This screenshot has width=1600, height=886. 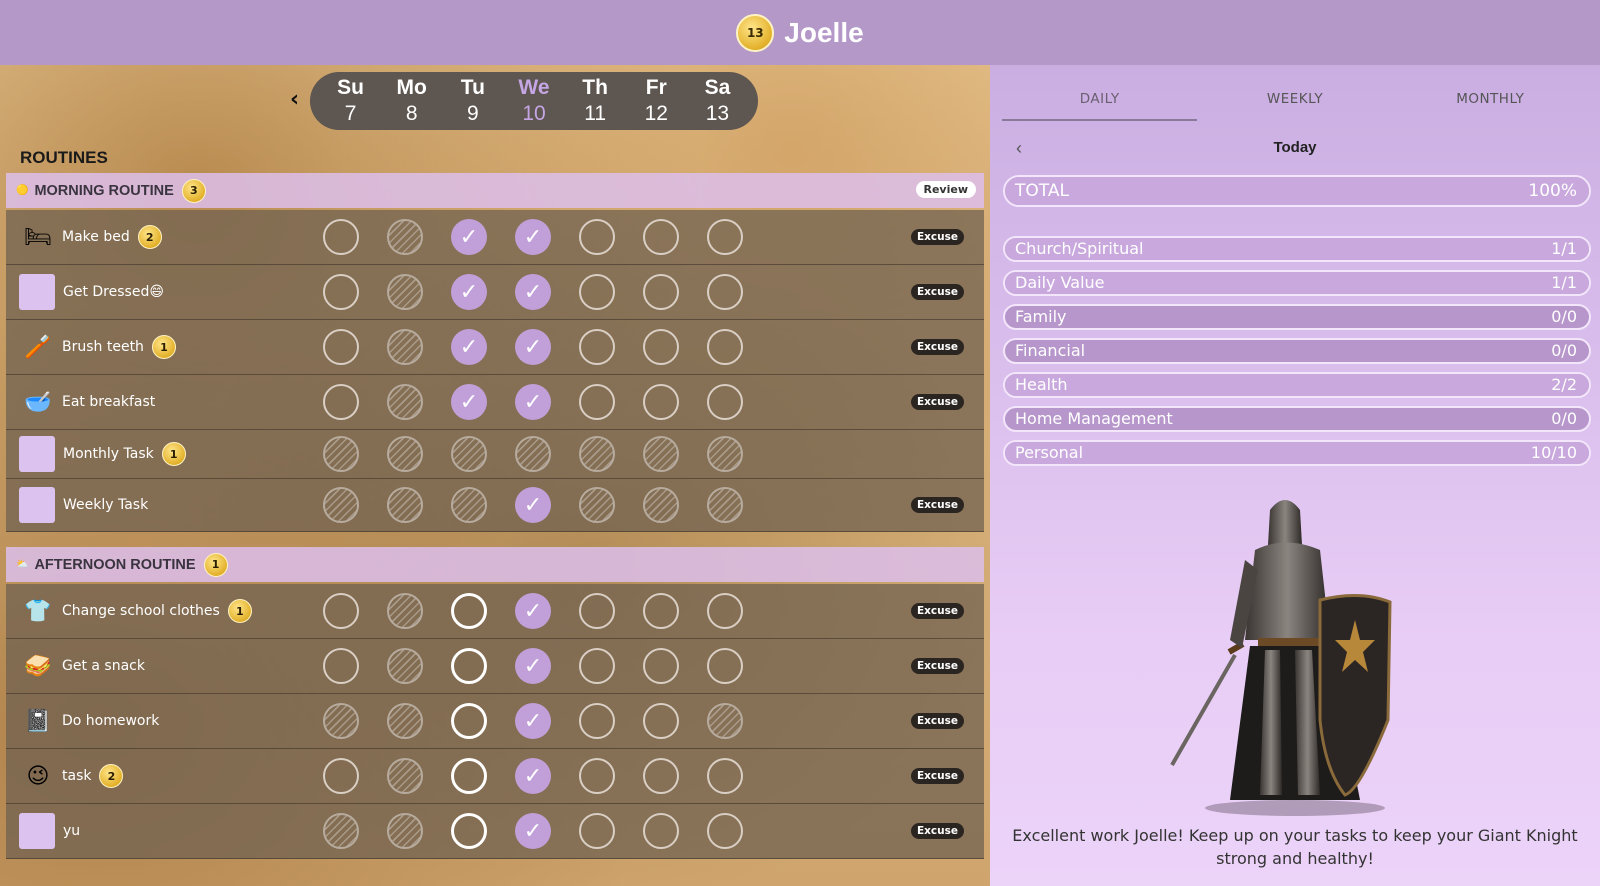 I want to click on day-su: Su 7, so click(x=350, y=101).